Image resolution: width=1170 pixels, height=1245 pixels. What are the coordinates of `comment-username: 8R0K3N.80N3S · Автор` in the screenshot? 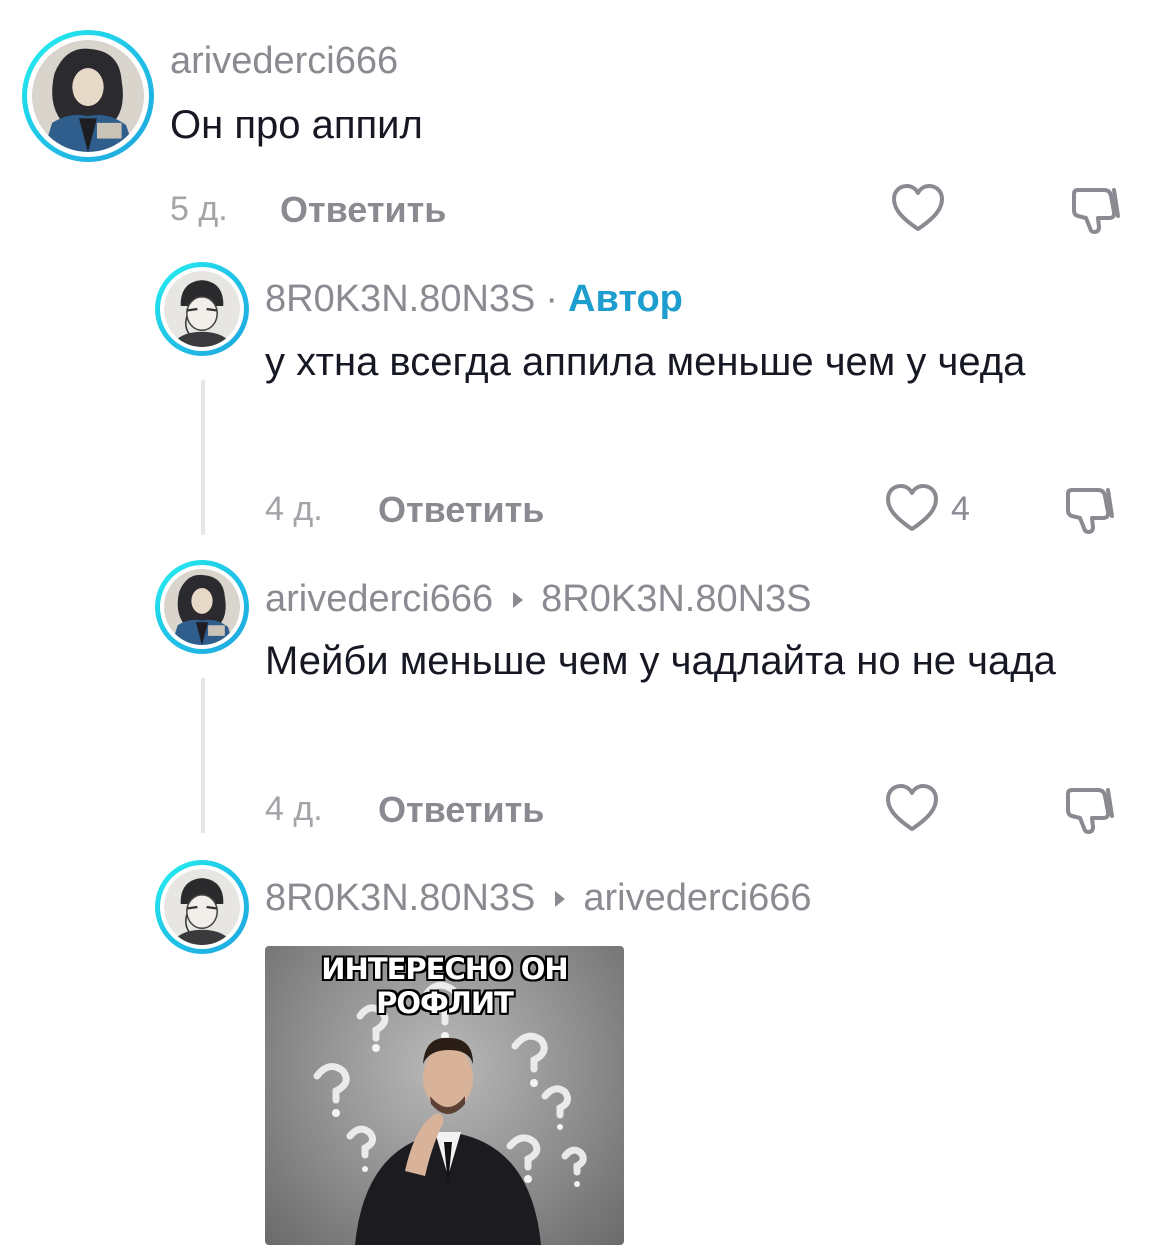 It's located at (474, 299).